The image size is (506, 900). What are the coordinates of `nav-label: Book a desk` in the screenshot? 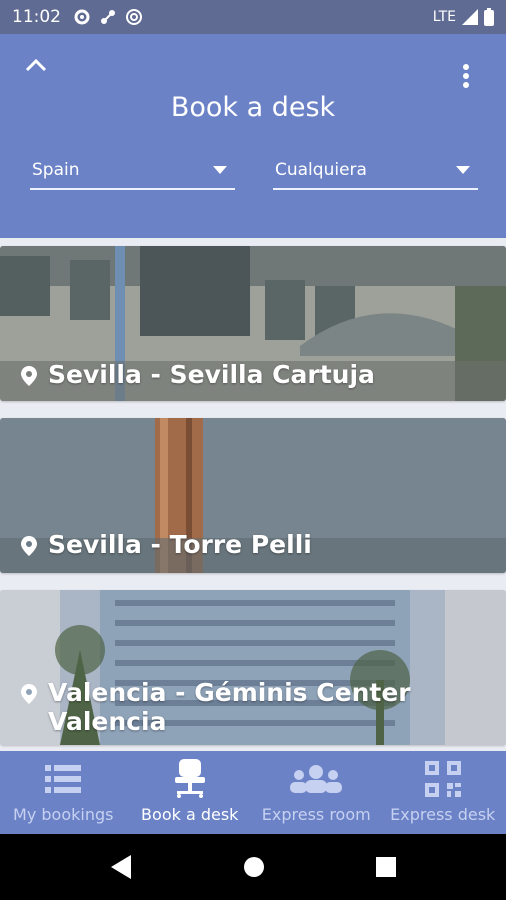 It's located at (190, 814).